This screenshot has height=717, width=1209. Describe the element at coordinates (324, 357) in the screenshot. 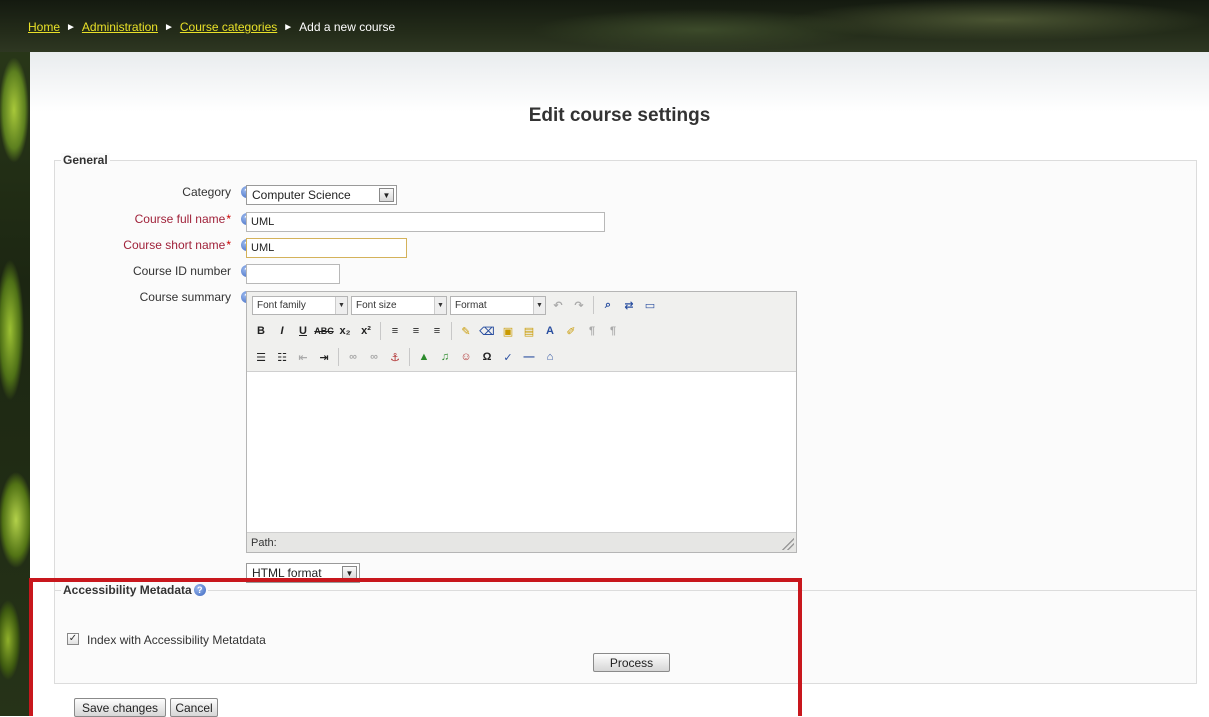

I see `indent-icon: ⇥` at that location.